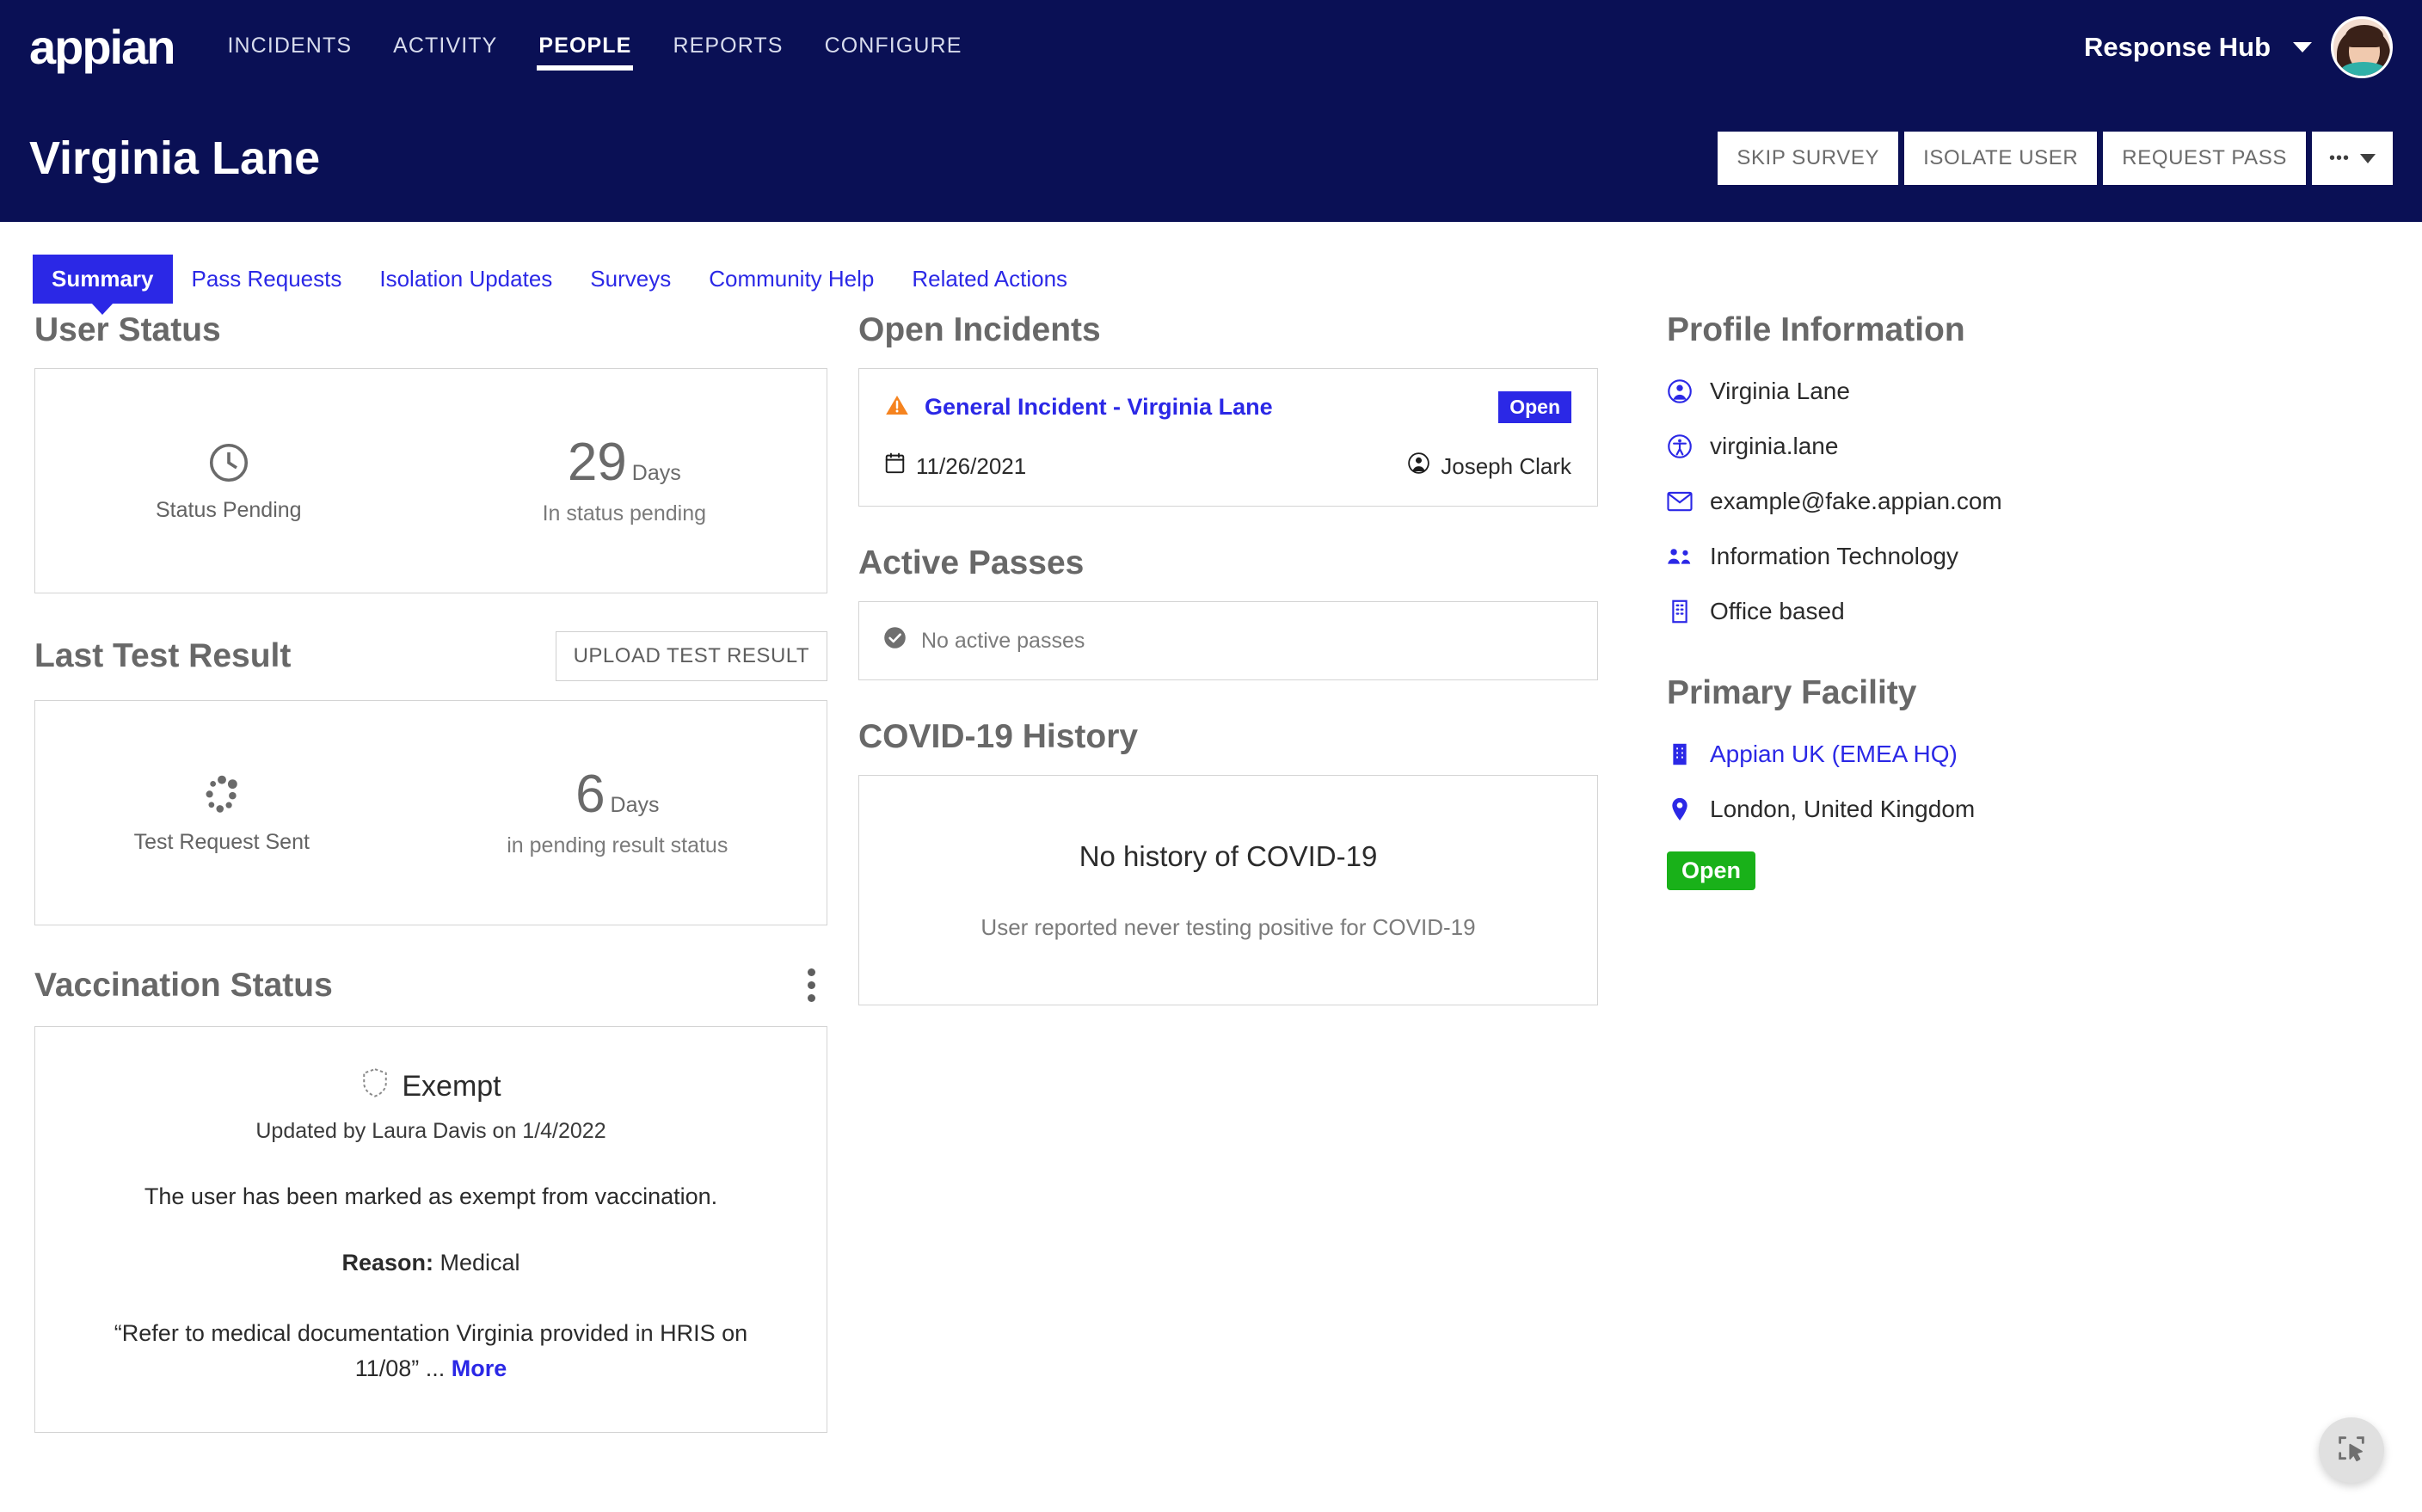  Describe the element at coordinates (1834, 556) in the screenshot. I see `profile-department-text: Information Technology` at that location.